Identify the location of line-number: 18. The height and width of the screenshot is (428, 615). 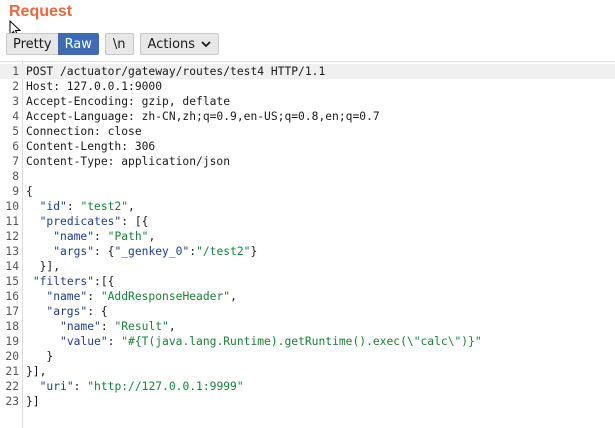
(12, 326).